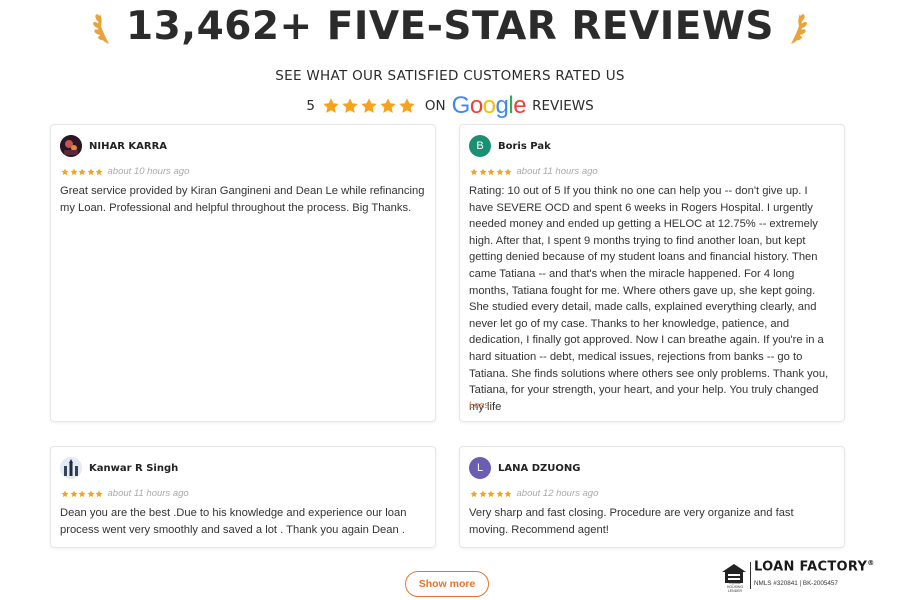 This screenshot has height=600, width=900. What do you see at coordinates (435, 106) in the screenshot?
I see `on-label: ON` at bounding box center [435, 106].